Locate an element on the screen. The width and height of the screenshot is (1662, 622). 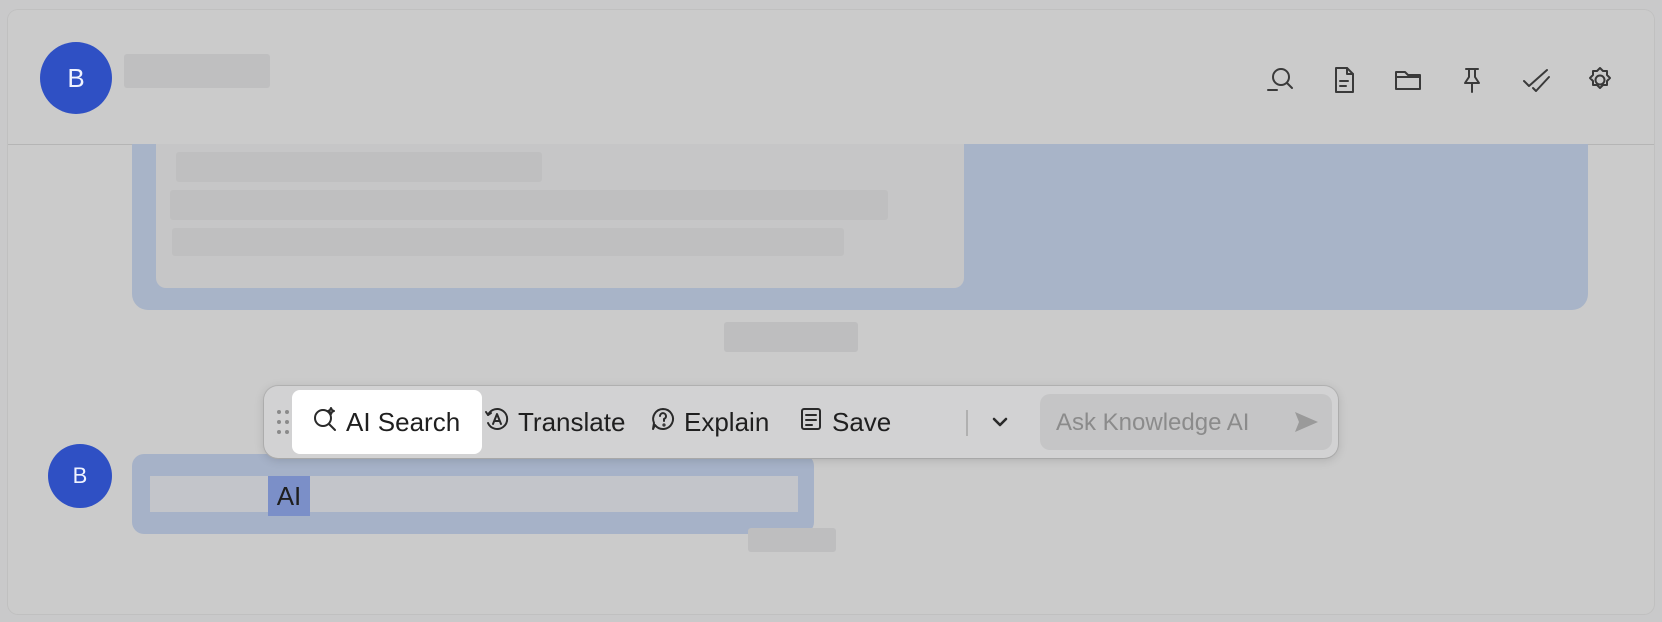
message-text-redacted is located at coordinates (474, 494).